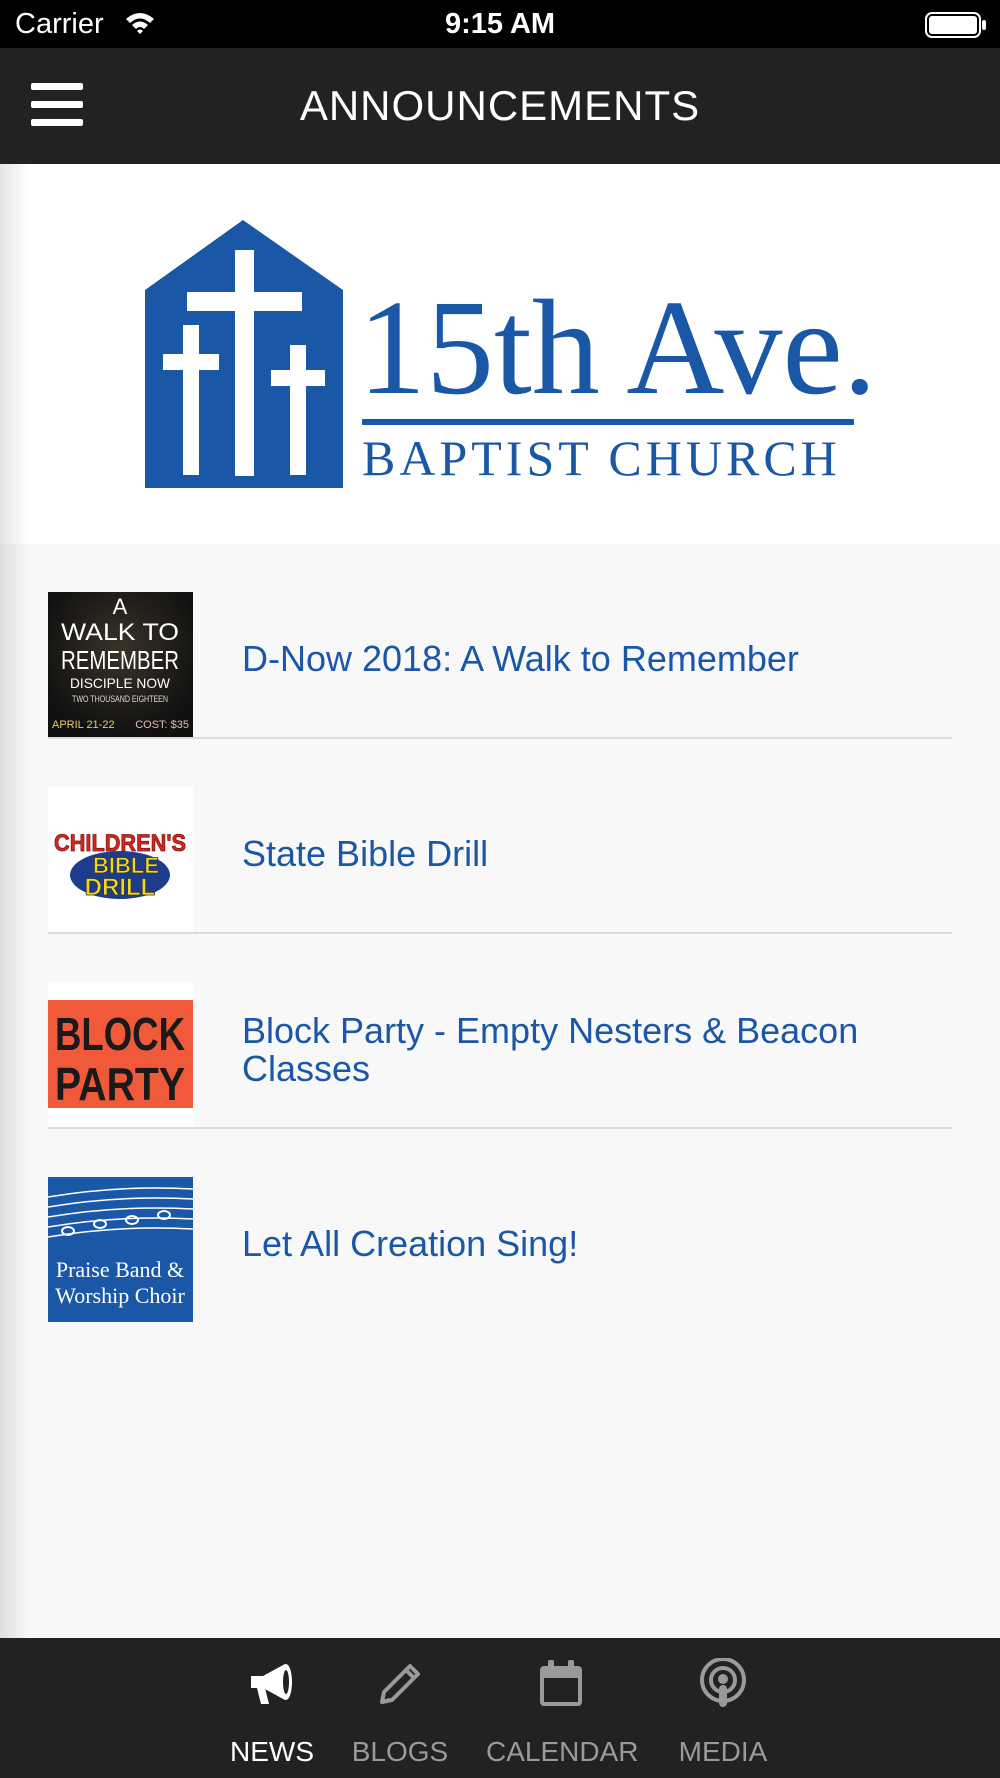 This screenshot has width=1000, height=1778. I want to click on status-time: 9:15 AM, so click(500, 24).